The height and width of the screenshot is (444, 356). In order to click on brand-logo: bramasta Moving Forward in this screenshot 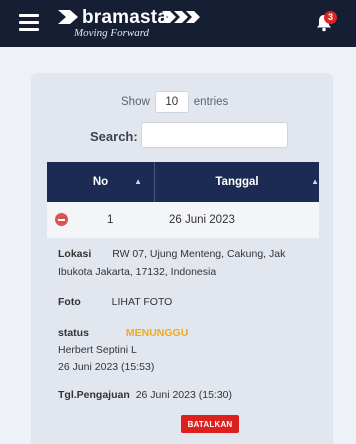, I will do `click(133, 24)`.